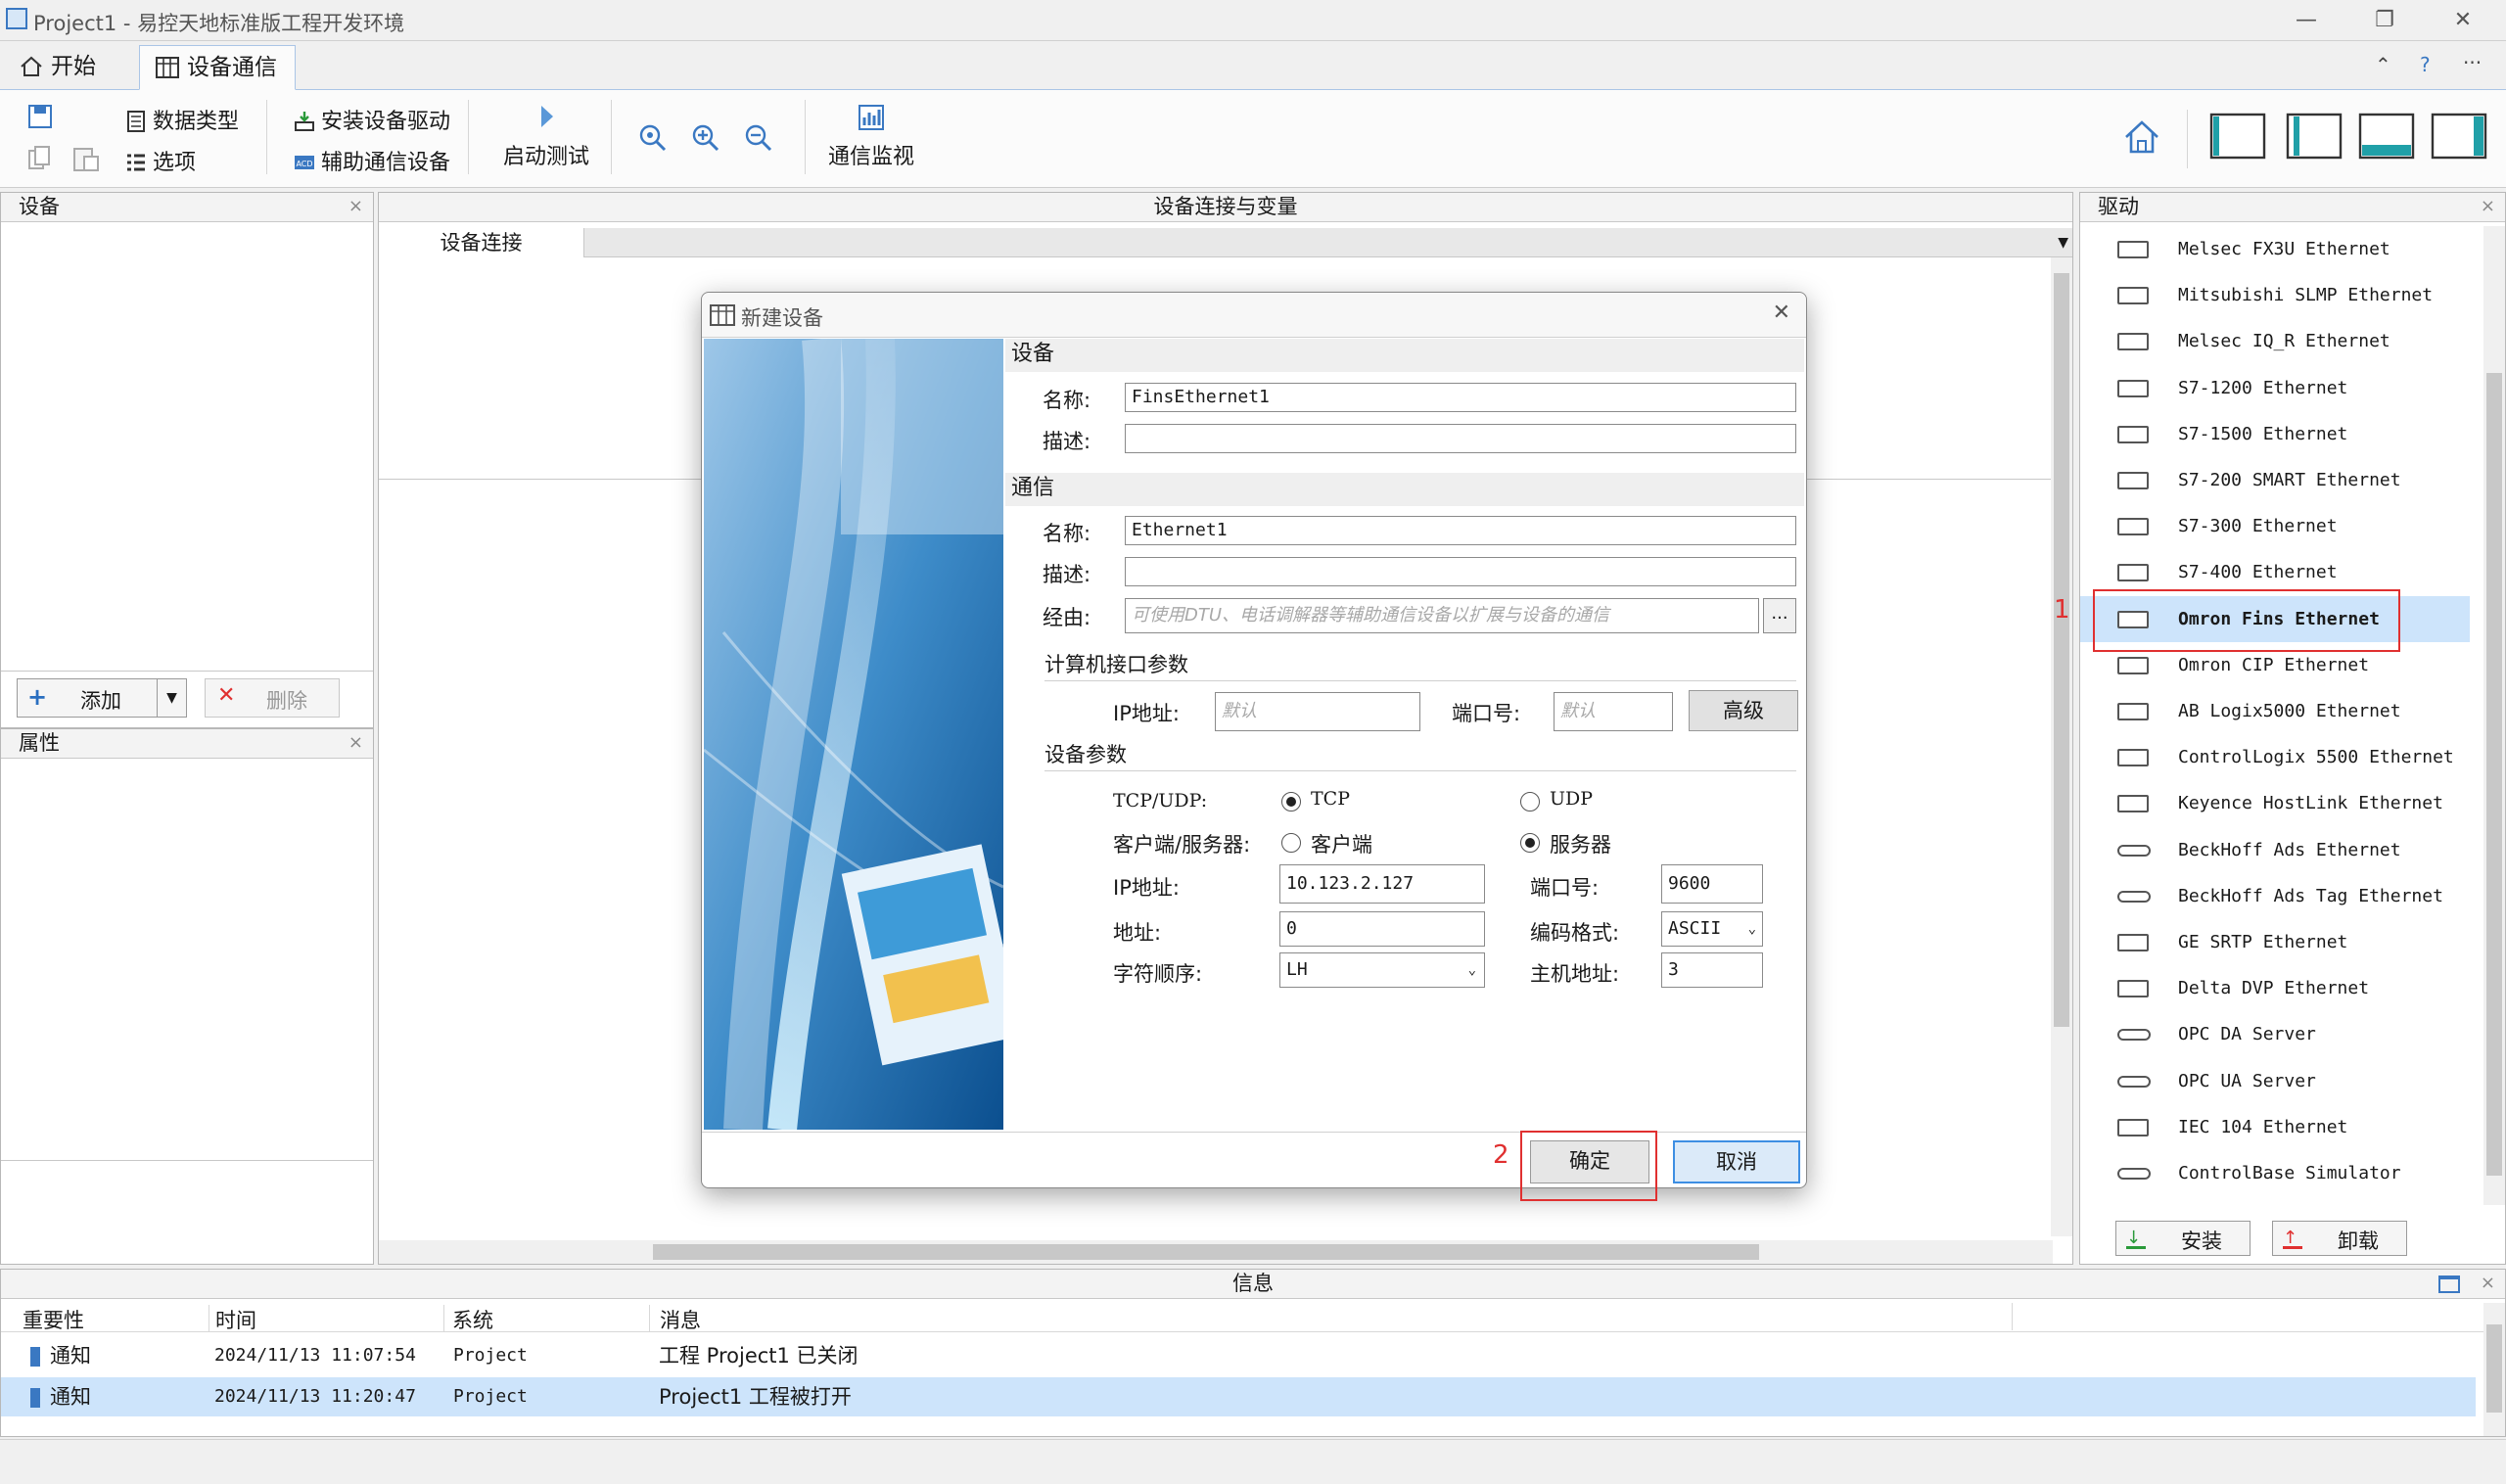  What do you see at coordinates (1501, 1155) in the screenshot?
I see `annotation-step-2: 2` at bounding box center [1501, 1155].